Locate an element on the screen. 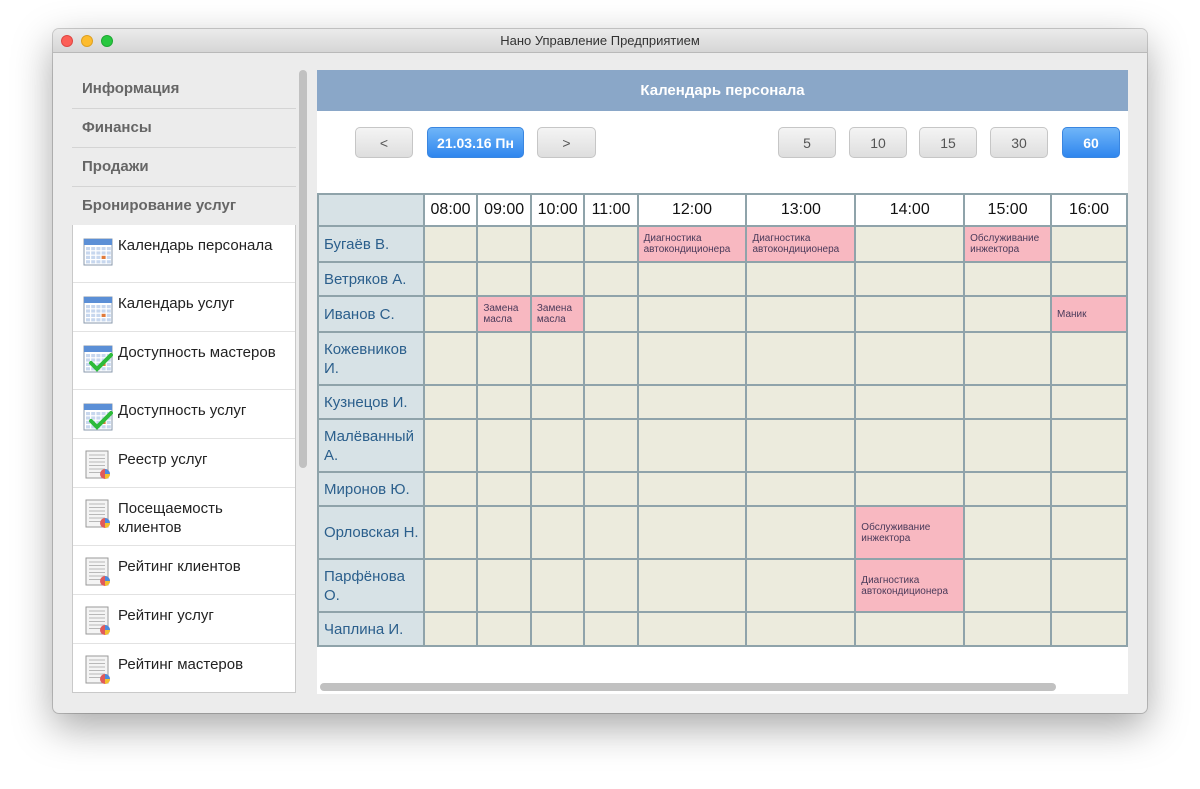 The width and height of the screenshot is (1200, 789). close-window-button is located at coordinates (67, 41).